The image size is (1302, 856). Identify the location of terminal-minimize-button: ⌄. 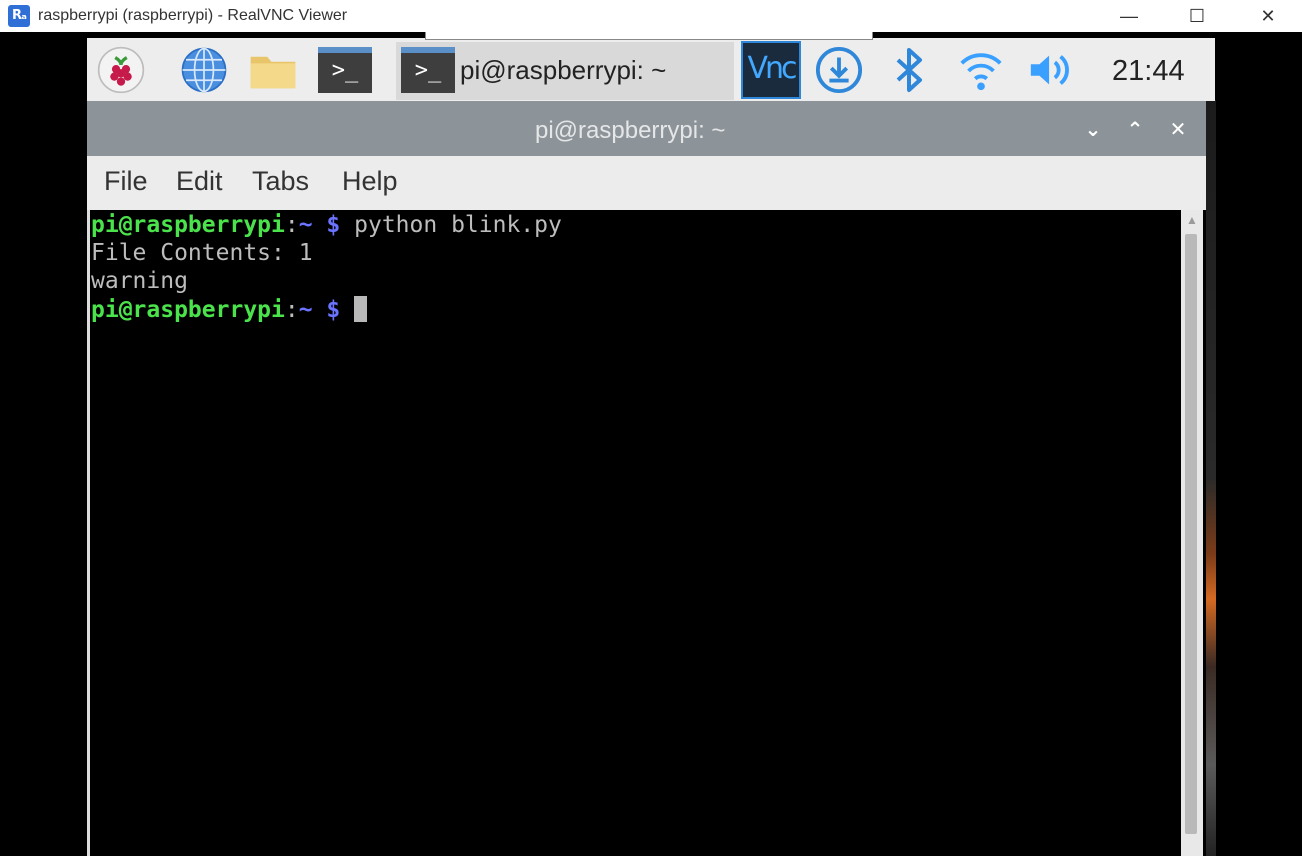
(1093, 129).